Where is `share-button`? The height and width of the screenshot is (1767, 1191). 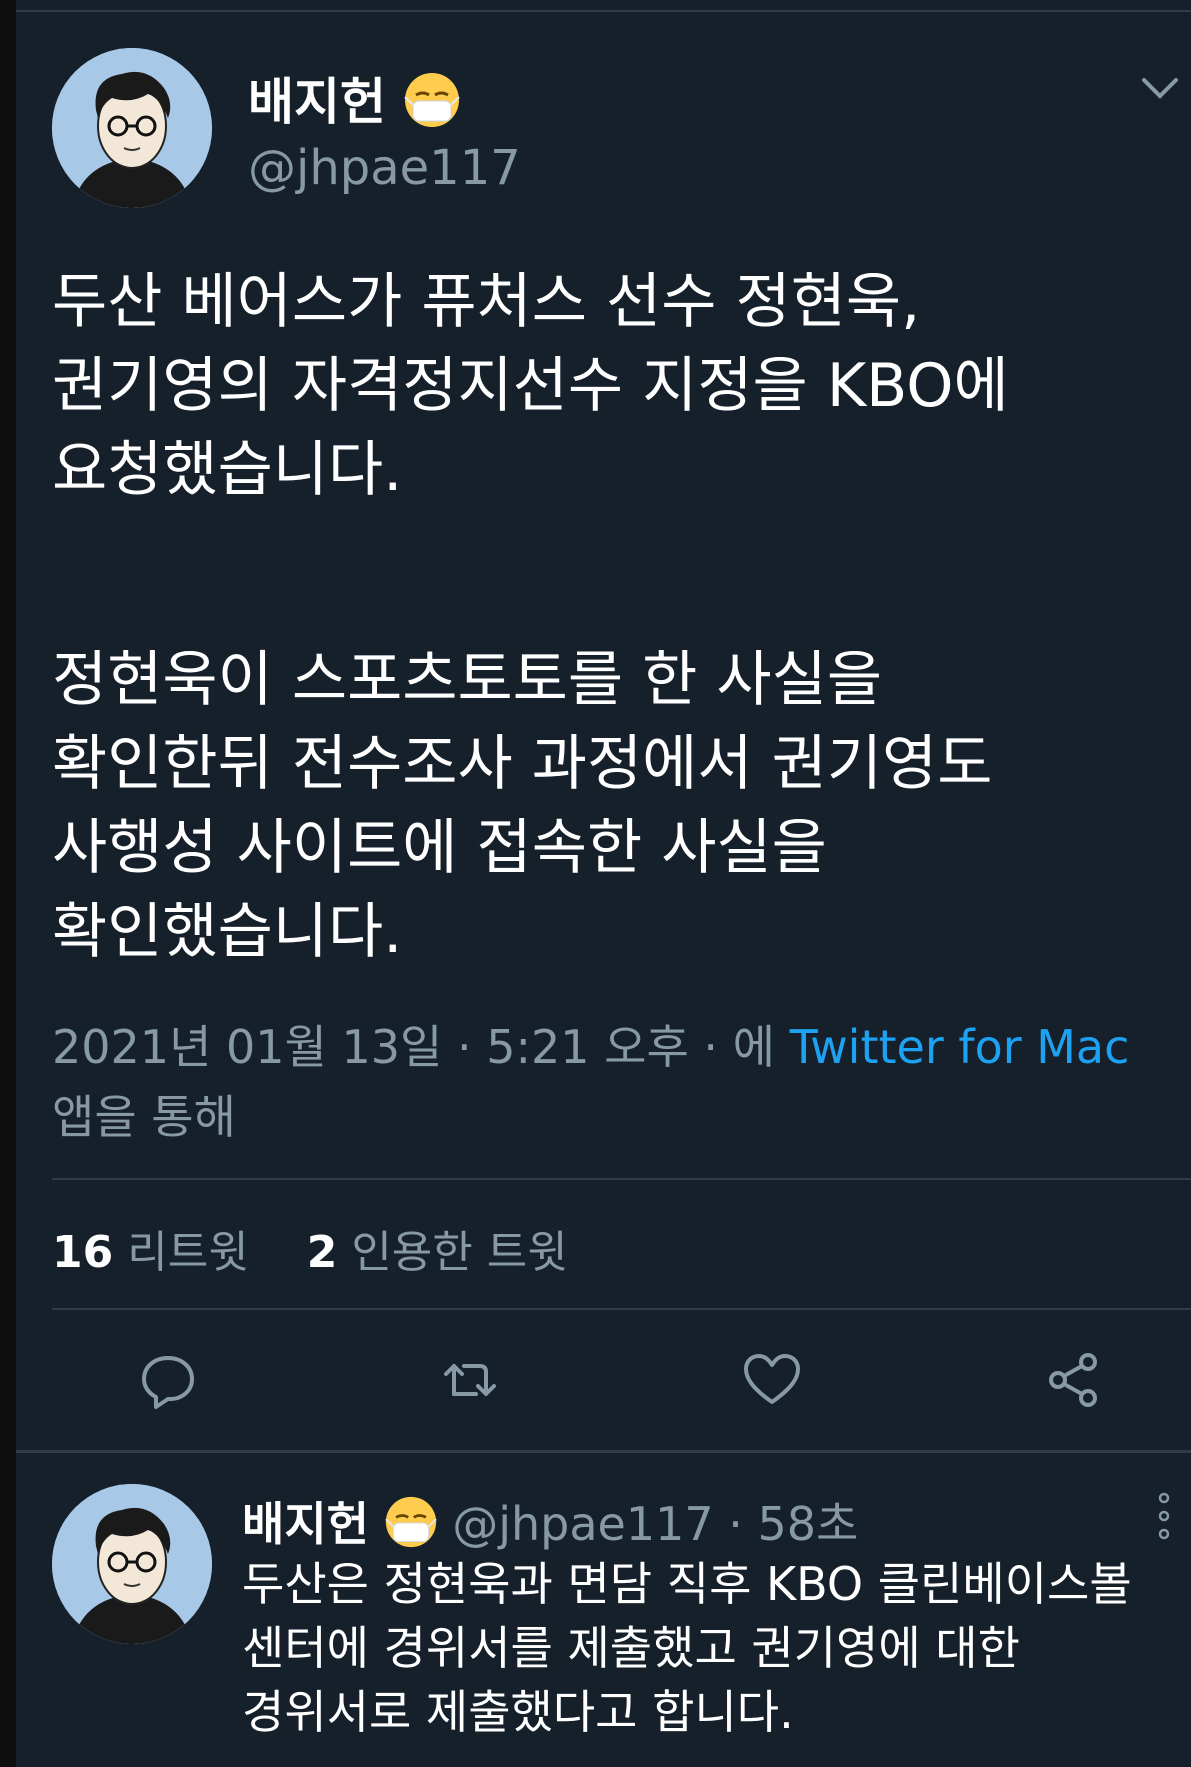
share-button is located at coordinates (1074, 1380).